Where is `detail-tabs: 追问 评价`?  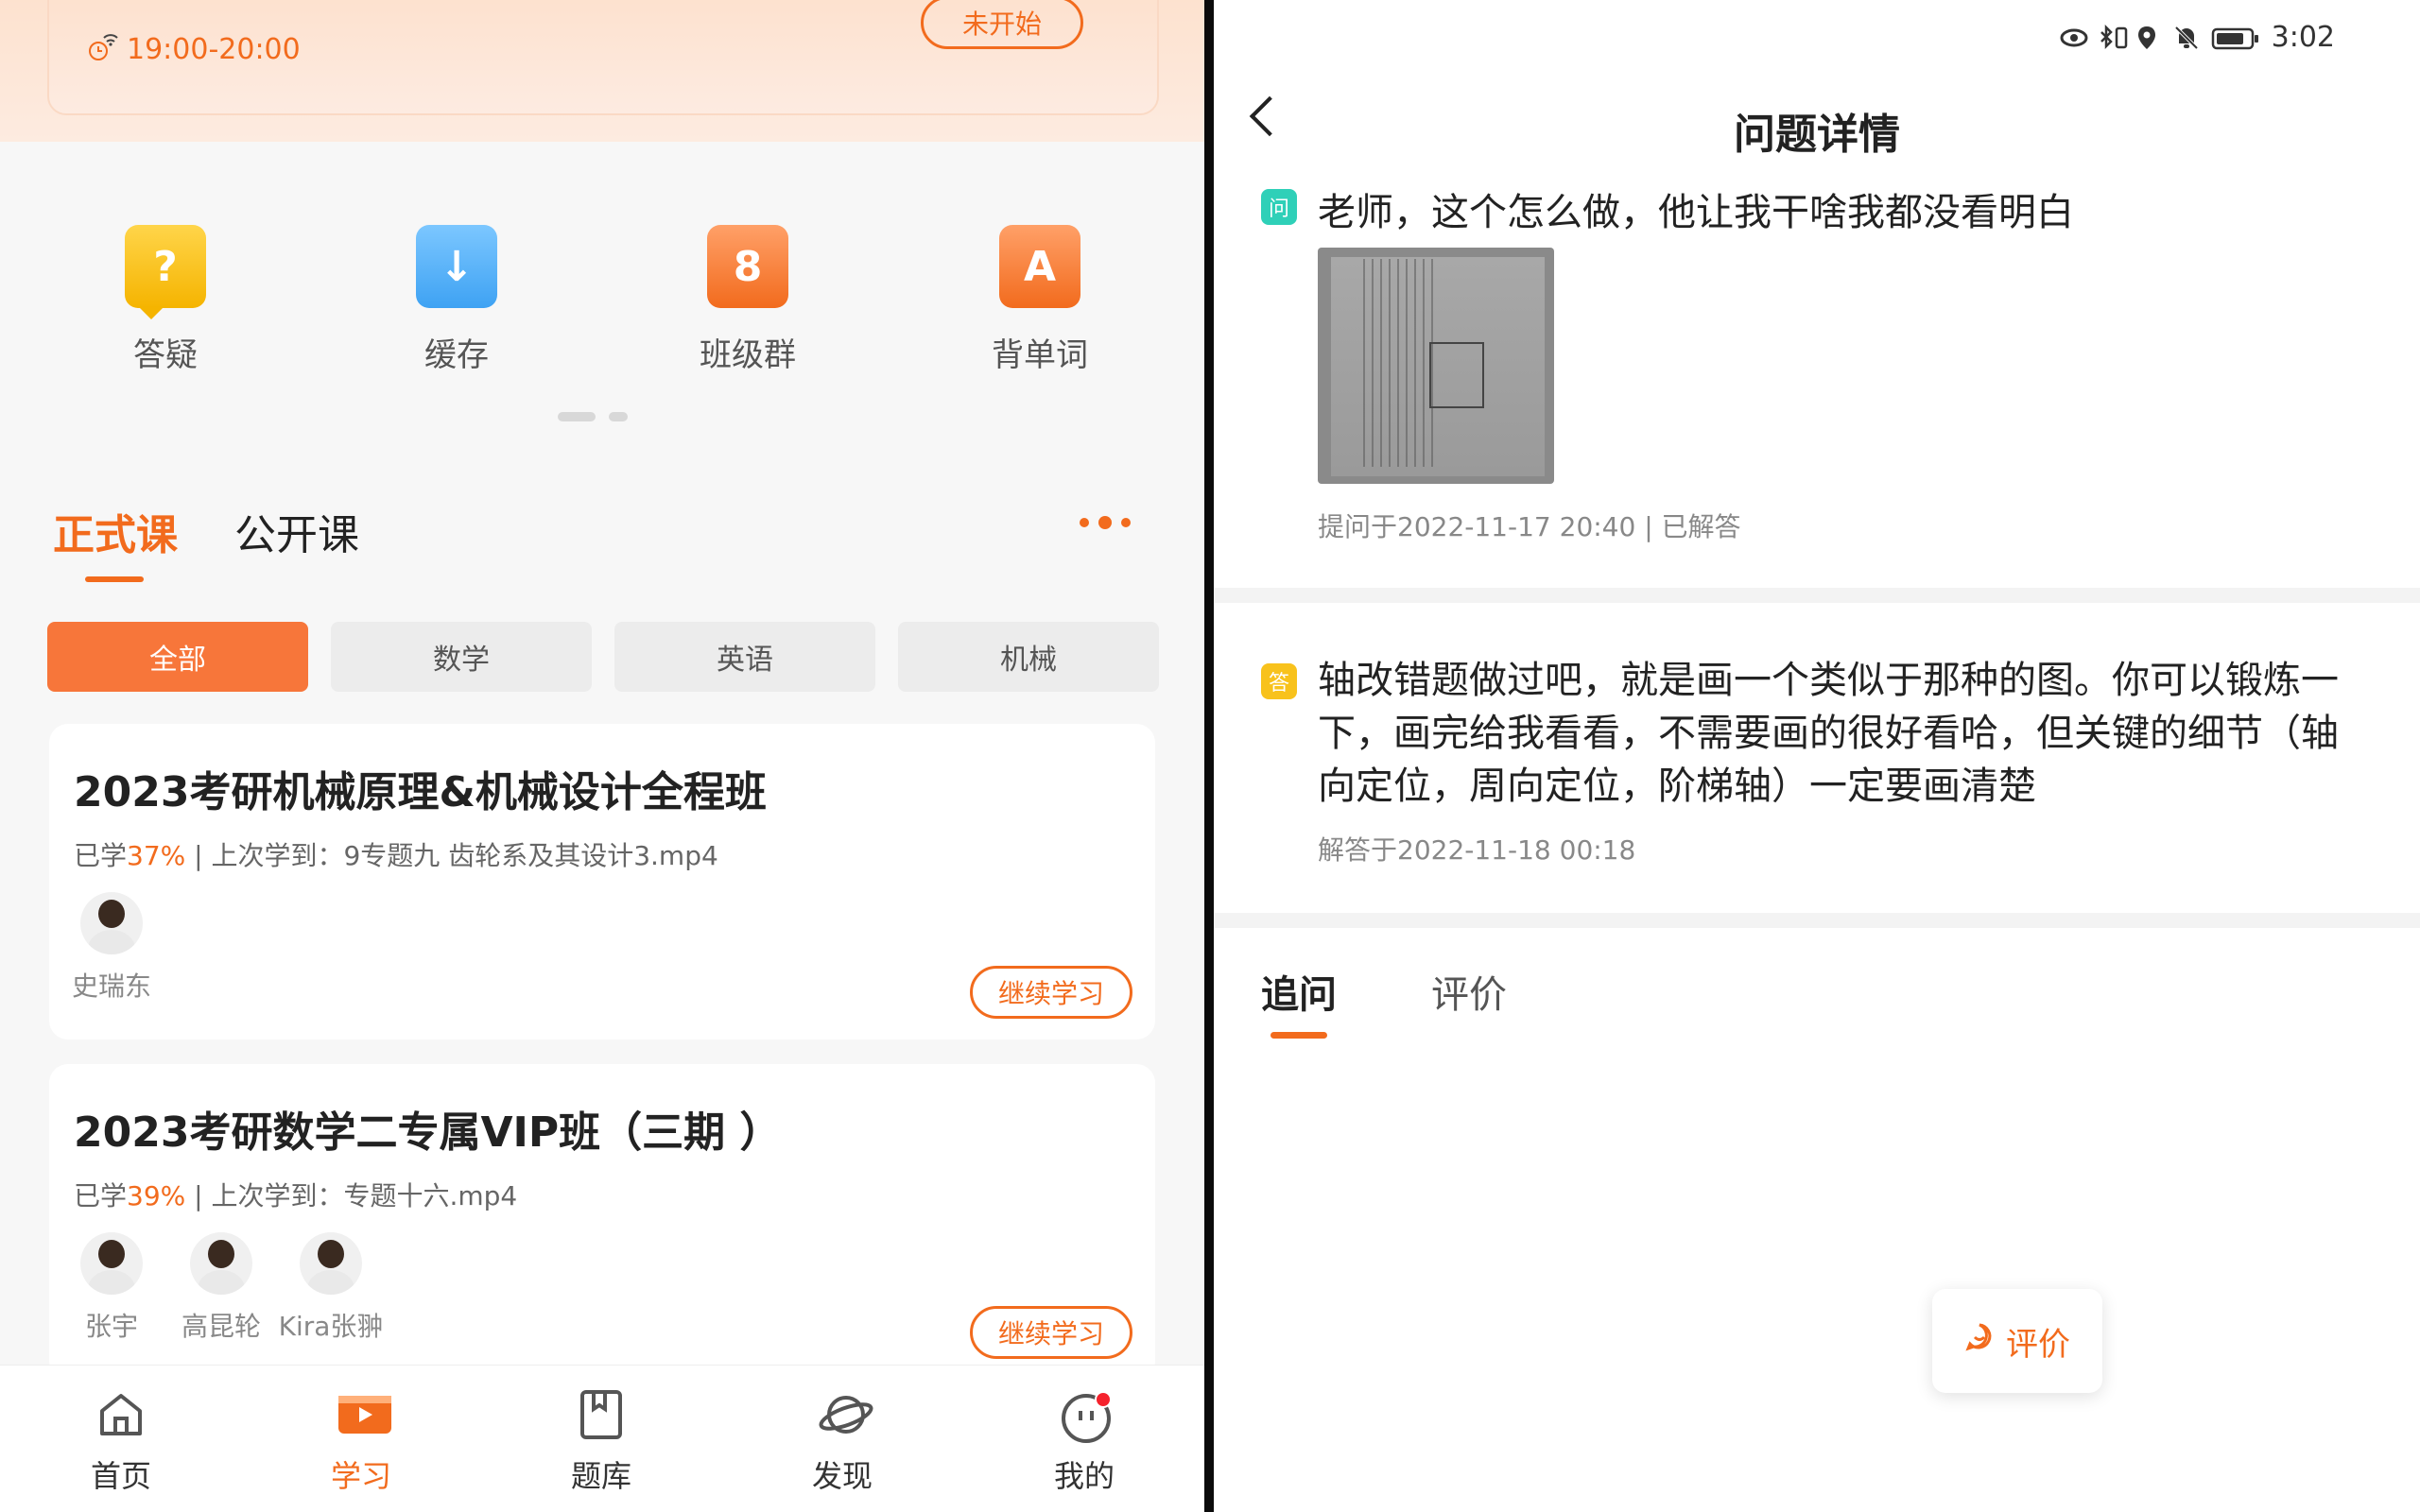 detail-tabs: 追问 评价 is located at coordinates (1384, 1001).